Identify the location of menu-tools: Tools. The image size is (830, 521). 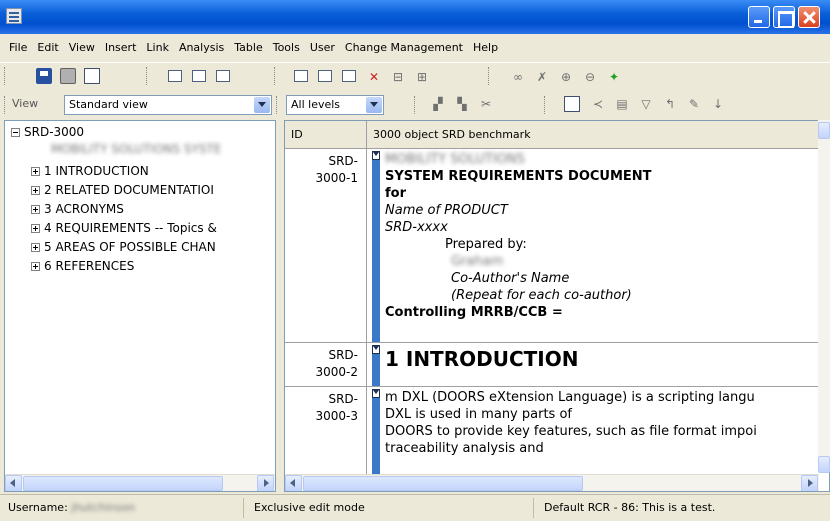
(286, 48).